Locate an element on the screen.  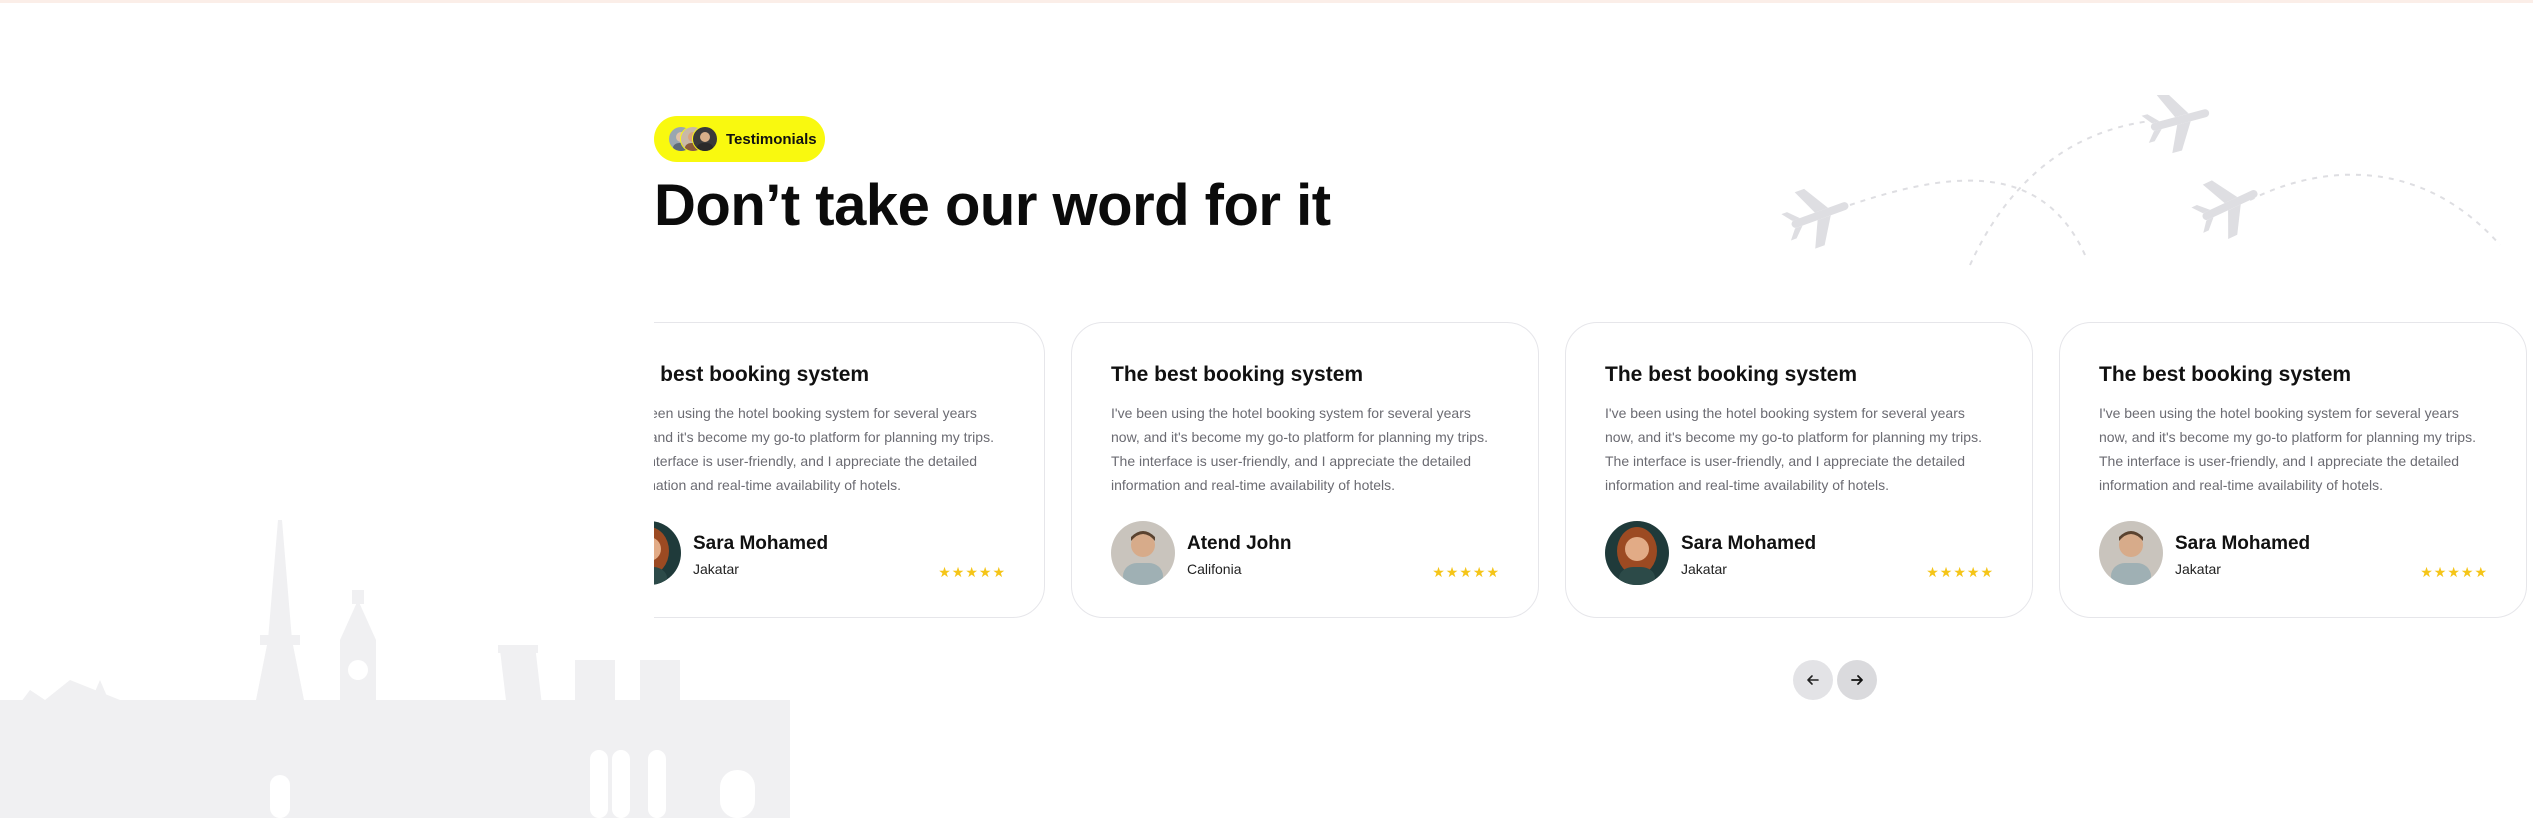
arrow-left-icon is located at coordinates (1813, 680).